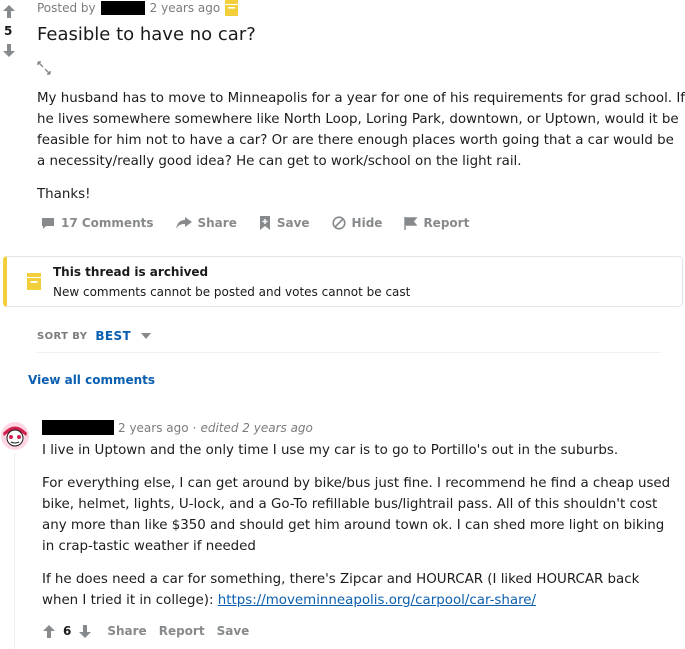 The image size is (685, 649). Describe the element at coordinates (146, 336) in the screenshot. I see `chevron-down-icon` at that location.